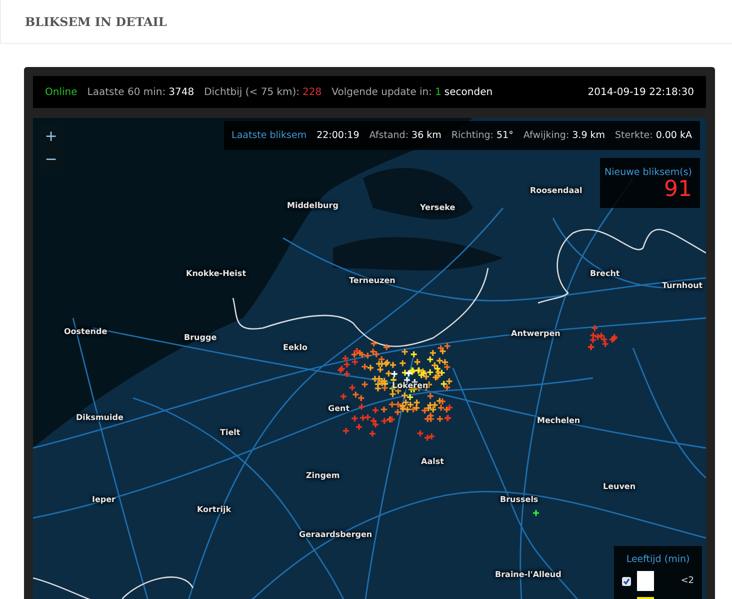 The image size is (732, 599). Describe the element at coordinates (626, 581) in the screenshot. I see `legend-checkbox` at that location.